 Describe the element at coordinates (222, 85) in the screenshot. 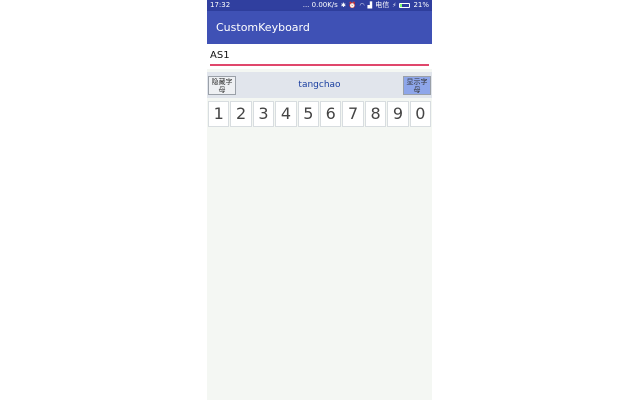

I see `hide-letters-button: 隐藏字母` at that location.